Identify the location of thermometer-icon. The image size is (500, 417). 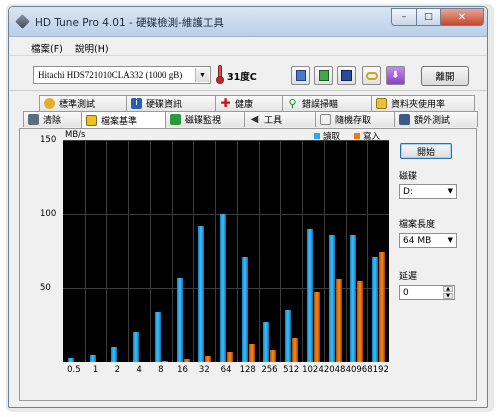
(220, 74).